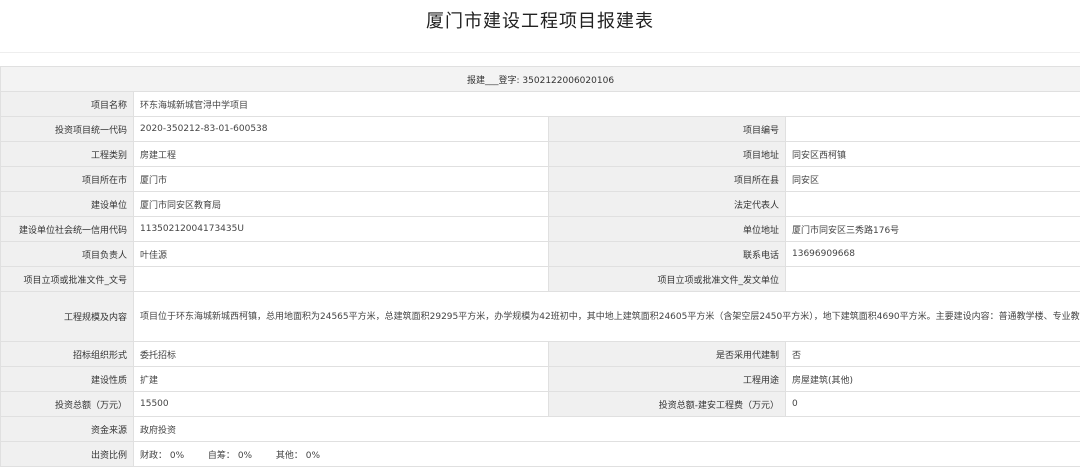 The width and height of the screenshot is (1080, 471). What do you see at coordinates (493, 80) in the screenshot?
I see `registration-label: 报建___登字:` at bounding box center [493, 80].